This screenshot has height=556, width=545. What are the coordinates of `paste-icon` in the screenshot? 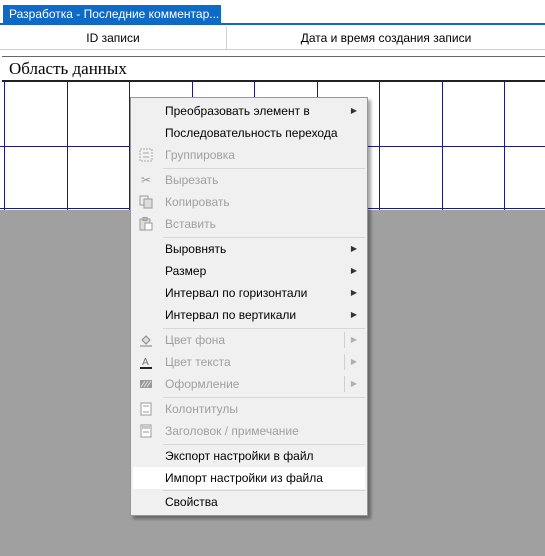 It's located at (146, 224).